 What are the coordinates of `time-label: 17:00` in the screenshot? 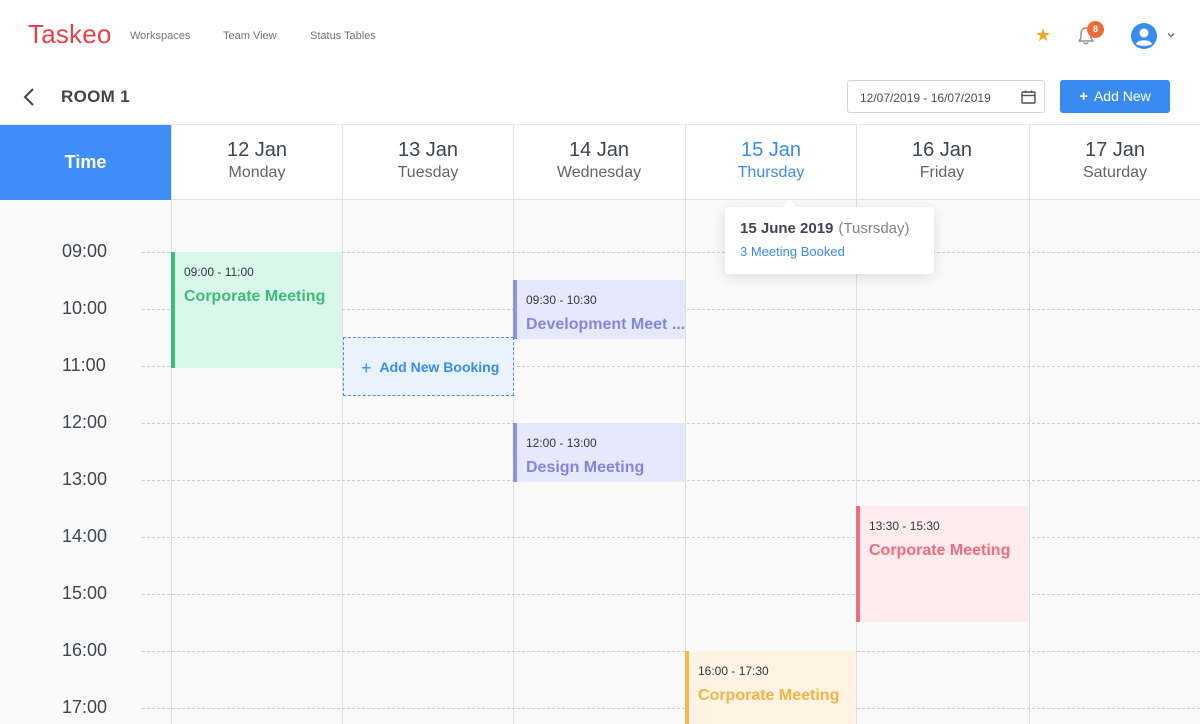 It's located at (85, 707).